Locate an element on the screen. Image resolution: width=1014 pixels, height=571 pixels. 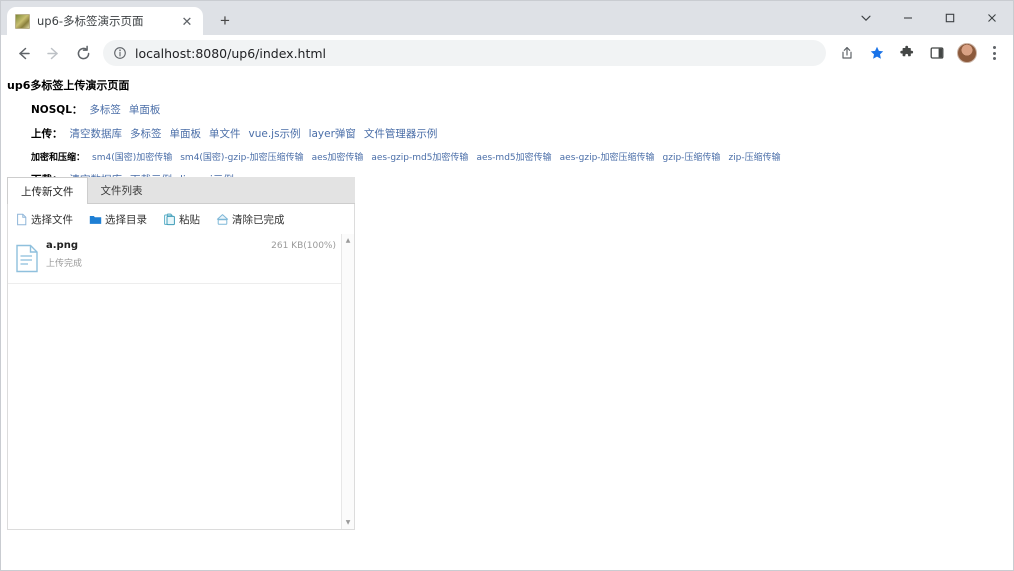
back-icon is located at coordinates (23, 53).